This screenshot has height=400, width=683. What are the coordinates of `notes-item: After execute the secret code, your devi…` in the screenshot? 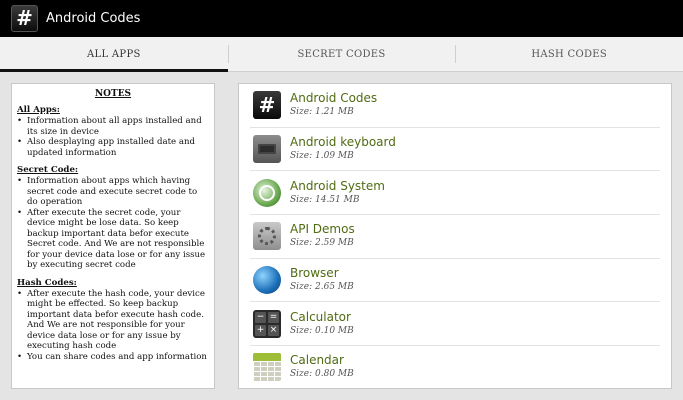 It's located at (113, 239).